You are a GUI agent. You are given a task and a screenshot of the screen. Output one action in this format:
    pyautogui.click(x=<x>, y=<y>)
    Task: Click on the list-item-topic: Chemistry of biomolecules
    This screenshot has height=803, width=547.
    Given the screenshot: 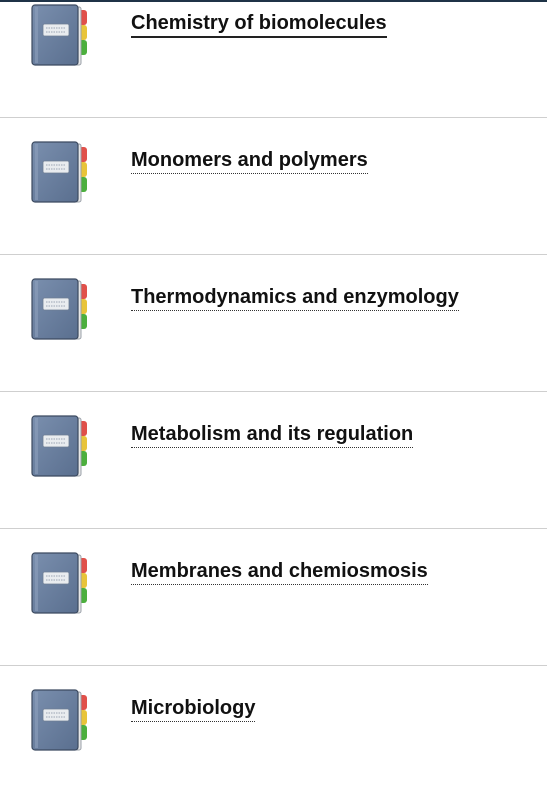 What is the action you would take?
    pyautogui.click(x=273, y=59)
    